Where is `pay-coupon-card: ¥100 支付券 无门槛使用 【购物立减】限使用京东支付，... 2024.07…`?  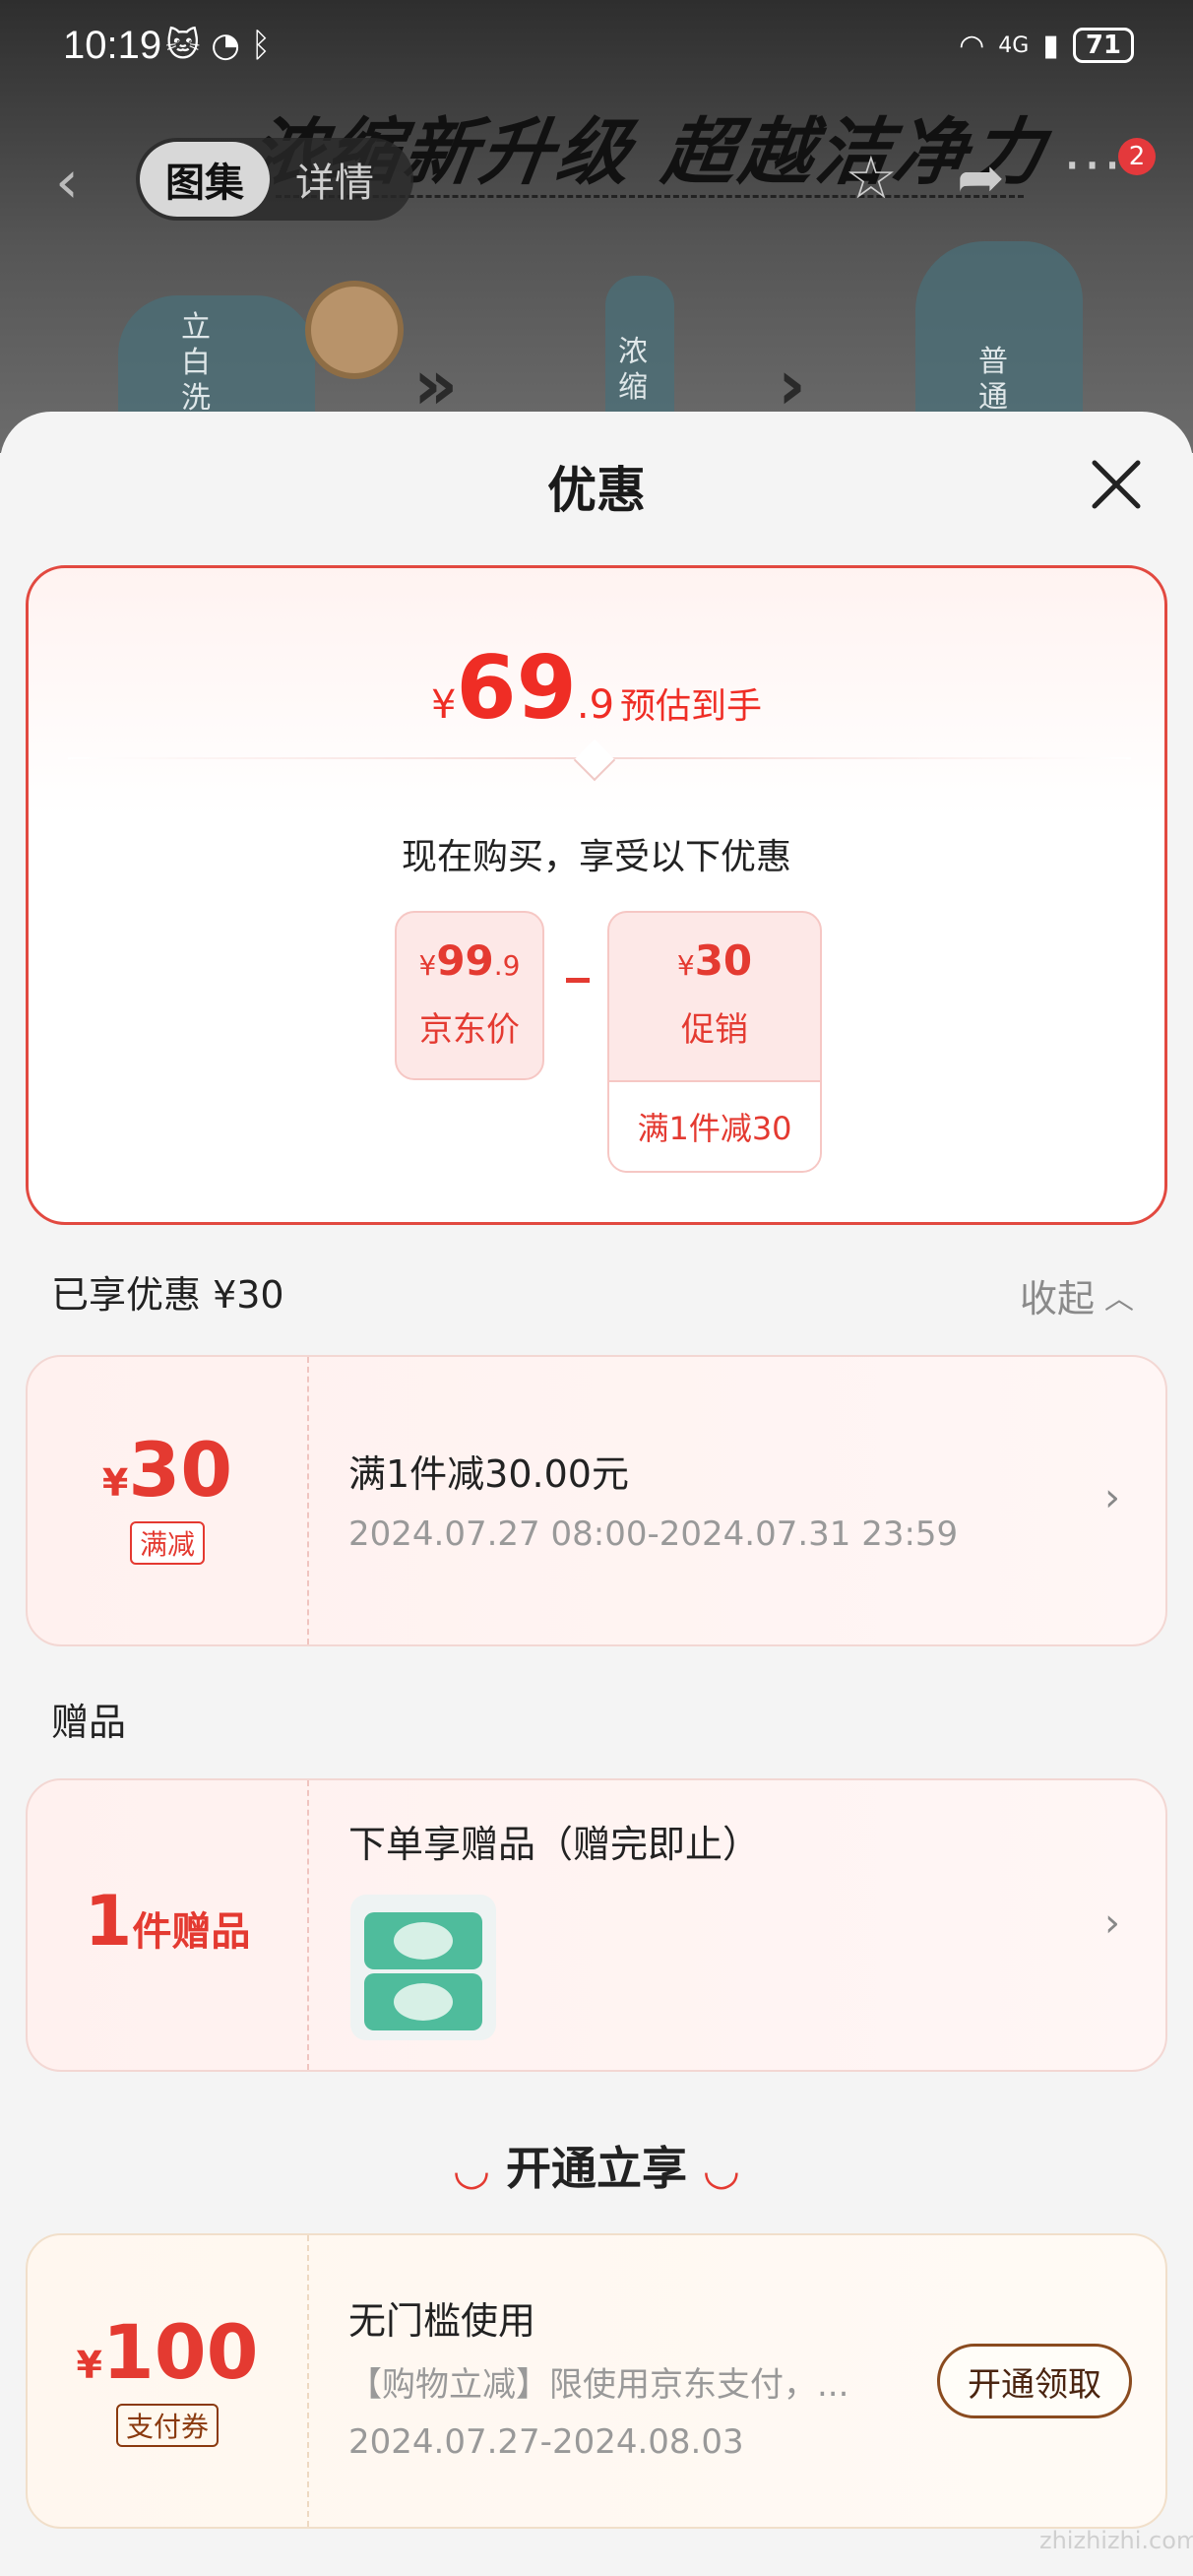 pay-coupon-card: ¥100 支付券 无门槛使用 【购物立减】限使用京东支付，... 2024.07… is located at coordinates (596, 2381).